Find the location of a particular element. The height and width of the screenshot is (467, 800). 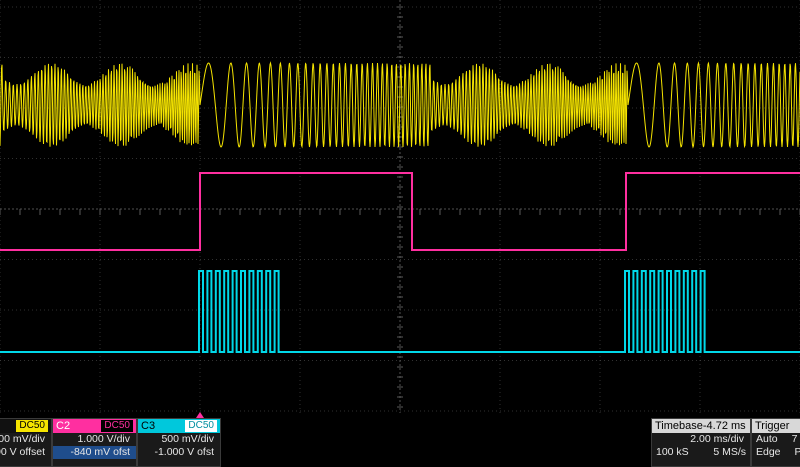

channel-2-scale: 1.000 V/div is located at coordinates (103, 439).